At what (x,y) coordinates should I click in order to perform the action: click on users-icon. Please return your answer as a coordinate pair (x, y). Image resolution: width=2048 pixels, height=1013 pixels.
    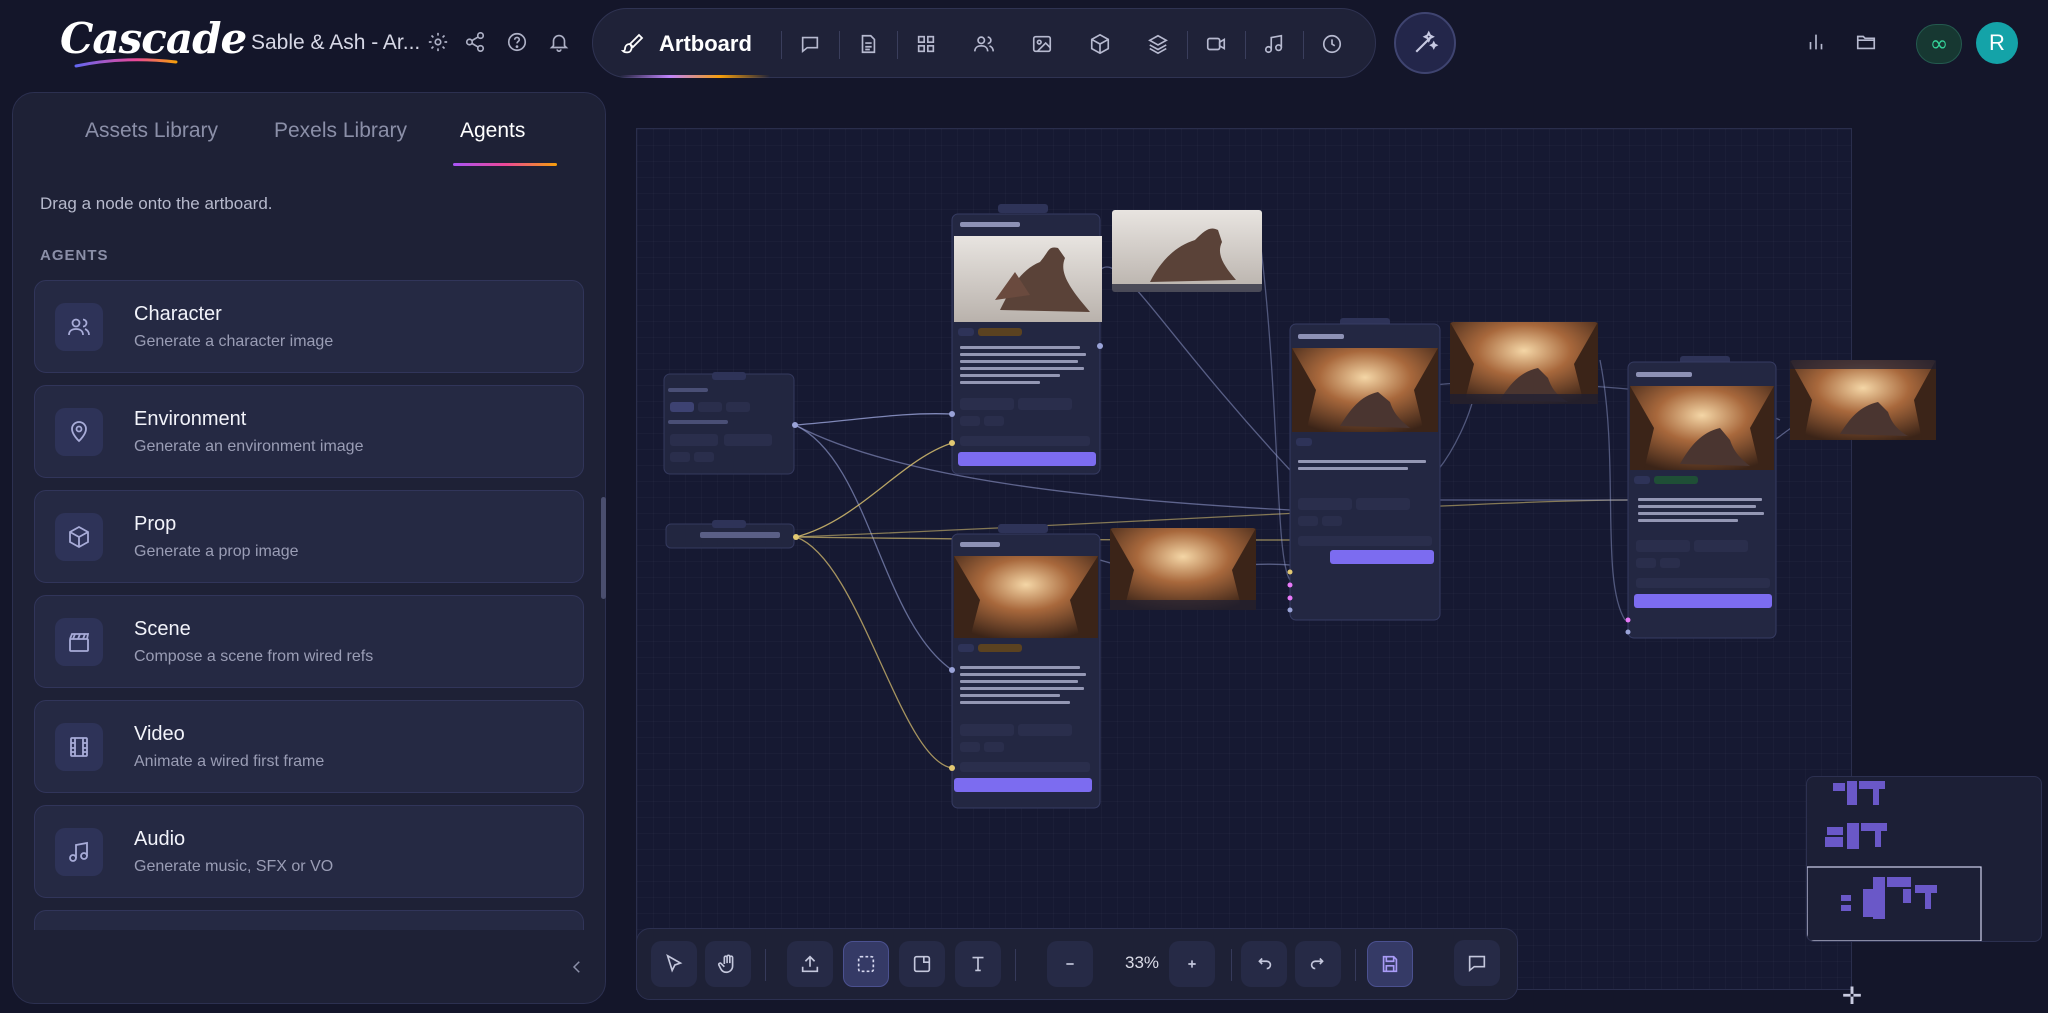
    Looking at the image, I should click on (984, 44).